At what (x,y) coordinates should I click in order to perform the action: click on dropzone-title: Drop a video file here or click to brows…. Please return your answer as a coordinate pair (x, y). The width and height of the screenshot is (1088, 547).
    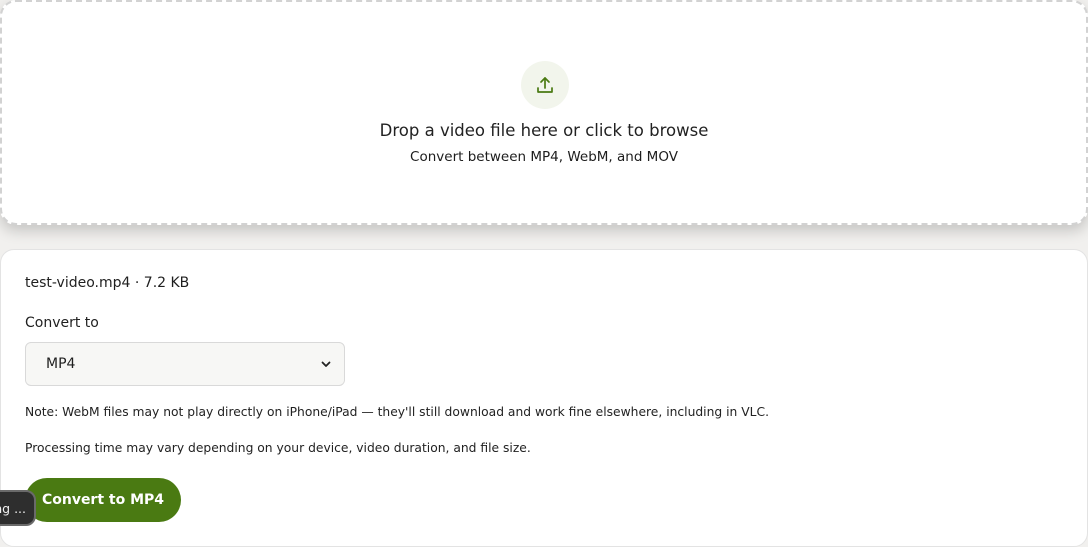
    Looking at the image, I should click on (544, 130).